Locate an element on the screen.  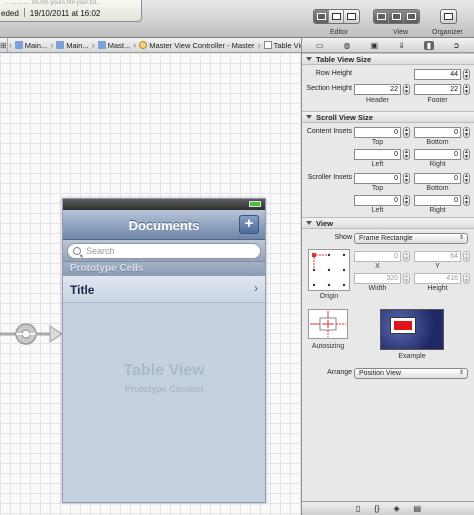
autosizing-control is located at coordinates (328, 324).